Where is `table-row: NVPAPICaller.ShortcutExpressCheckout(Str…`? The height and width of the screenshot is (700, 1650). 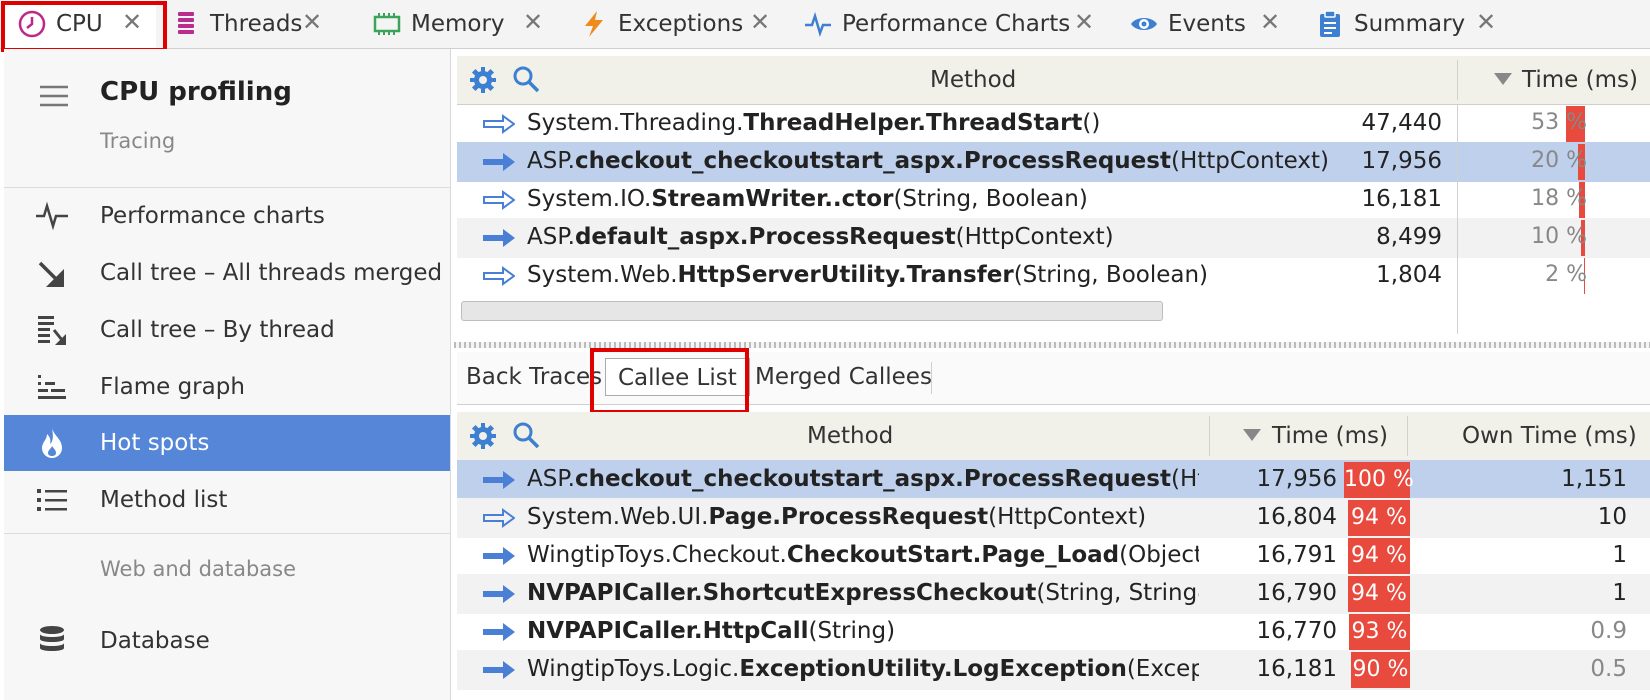 table-row: NVPAPICaller.ShortcutExpressCheckout(Str… is located at coordinates (1053, 594).